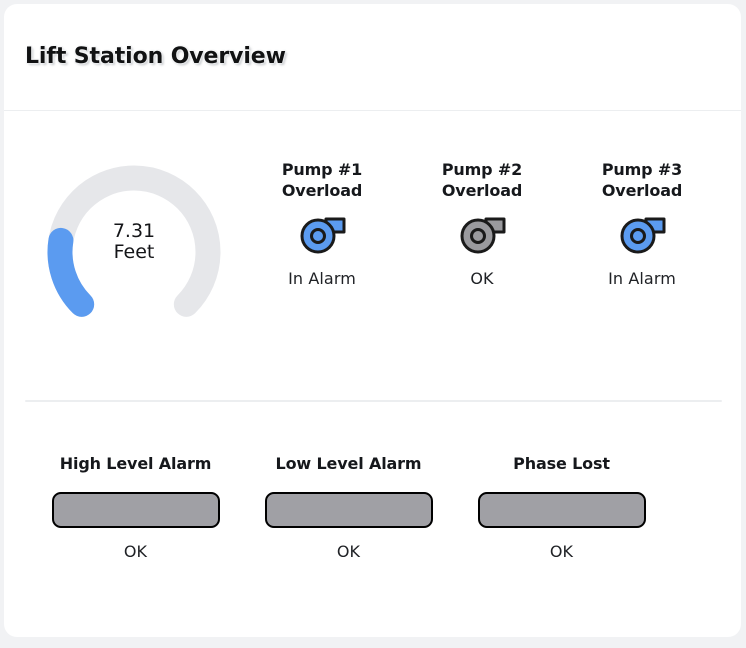 The width and height of the screenshot is (746, 648). Describe the element at coordinates (642, 169) in the screenshot. I see `pump-label-3-line1: Pump #3` at that location.